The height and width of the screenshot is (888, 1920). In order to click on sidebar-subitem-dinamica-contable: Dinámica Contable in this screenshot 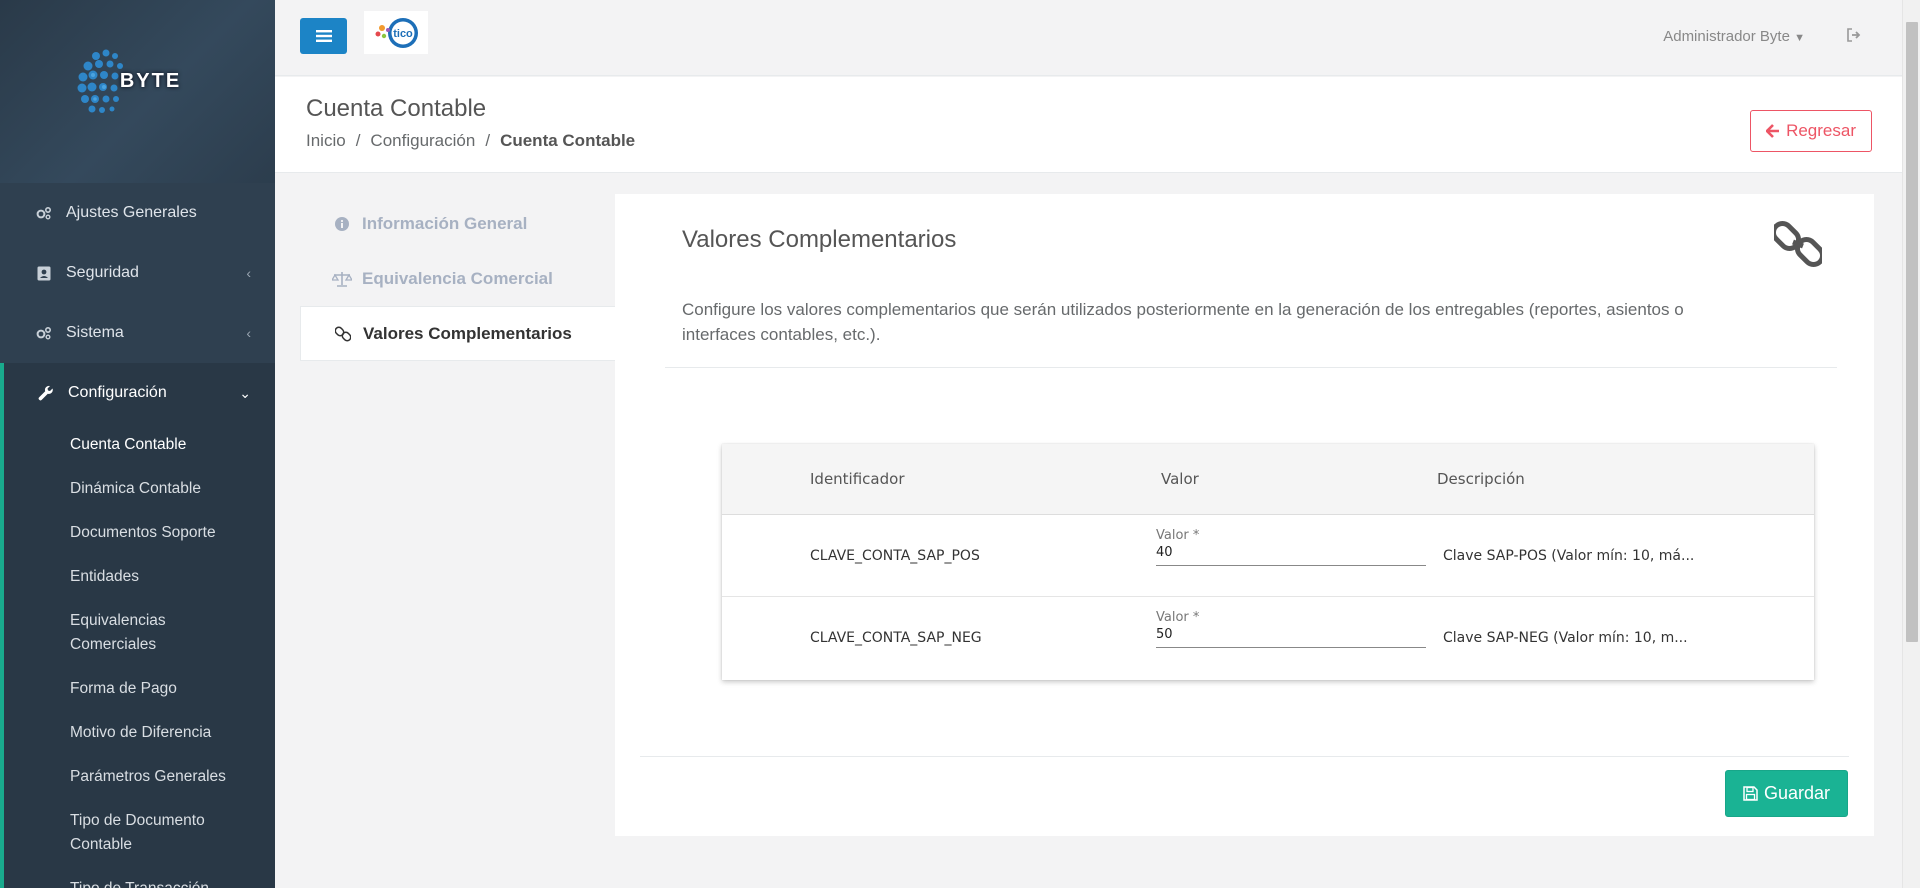, I will do `click(139, 489)`.